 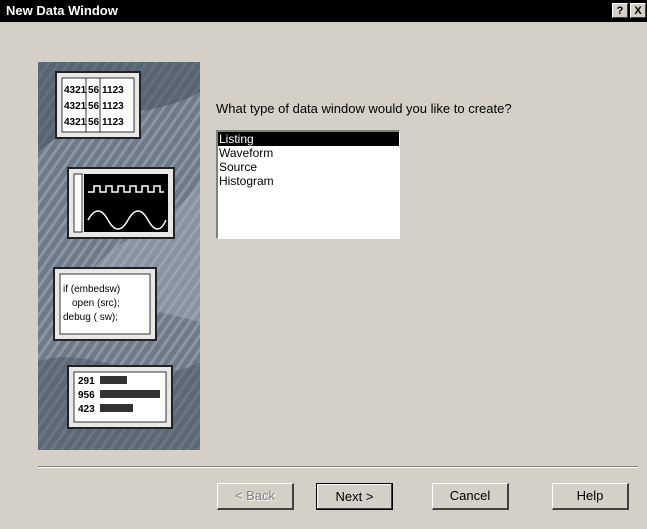 I want to click on help-icon: ?, so click(x=620, y=10).